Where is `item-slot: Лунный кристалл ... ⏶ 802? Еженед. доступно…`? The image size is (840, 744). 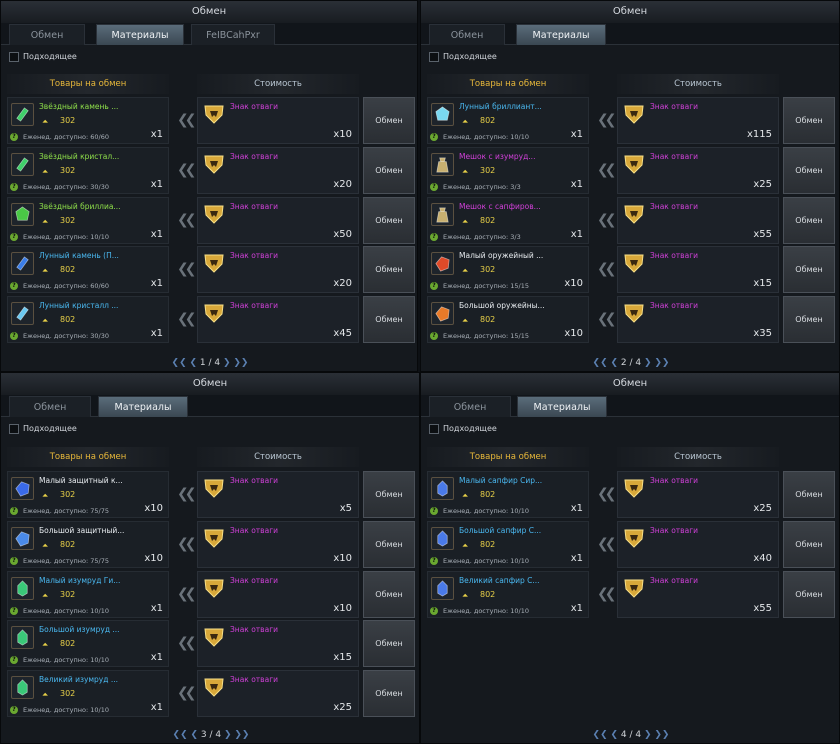 item-slot: Лунный кристалл ... ⏶ 802? Еженед. доступно… is located at coordinates (88, 320).